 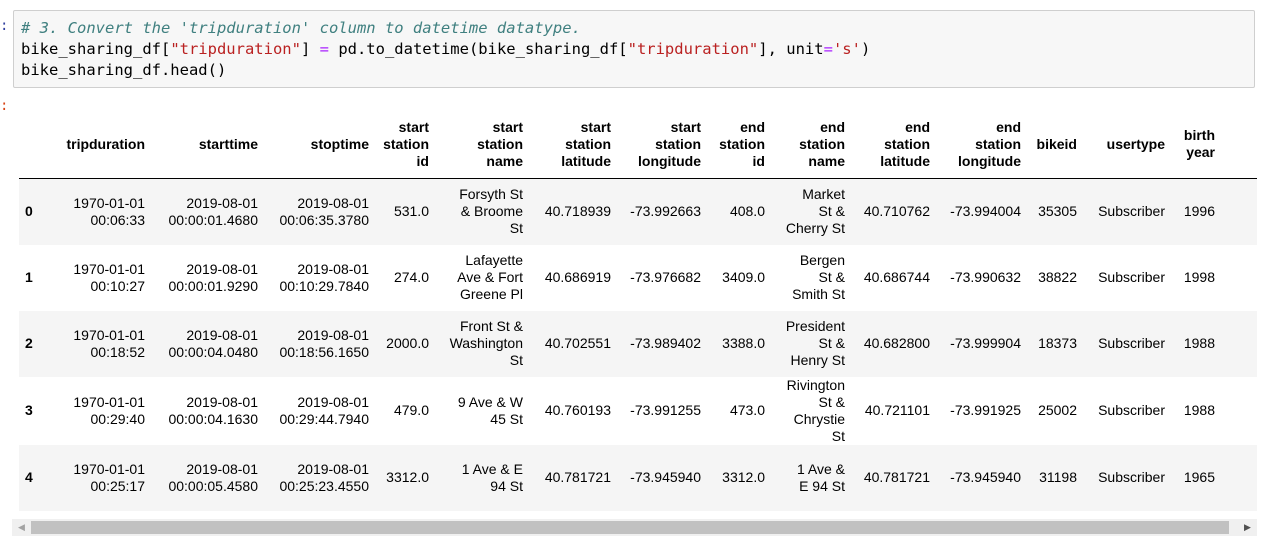 I want to click on cell-text-line: 9 Ave & W, so click(x=490, y=401).